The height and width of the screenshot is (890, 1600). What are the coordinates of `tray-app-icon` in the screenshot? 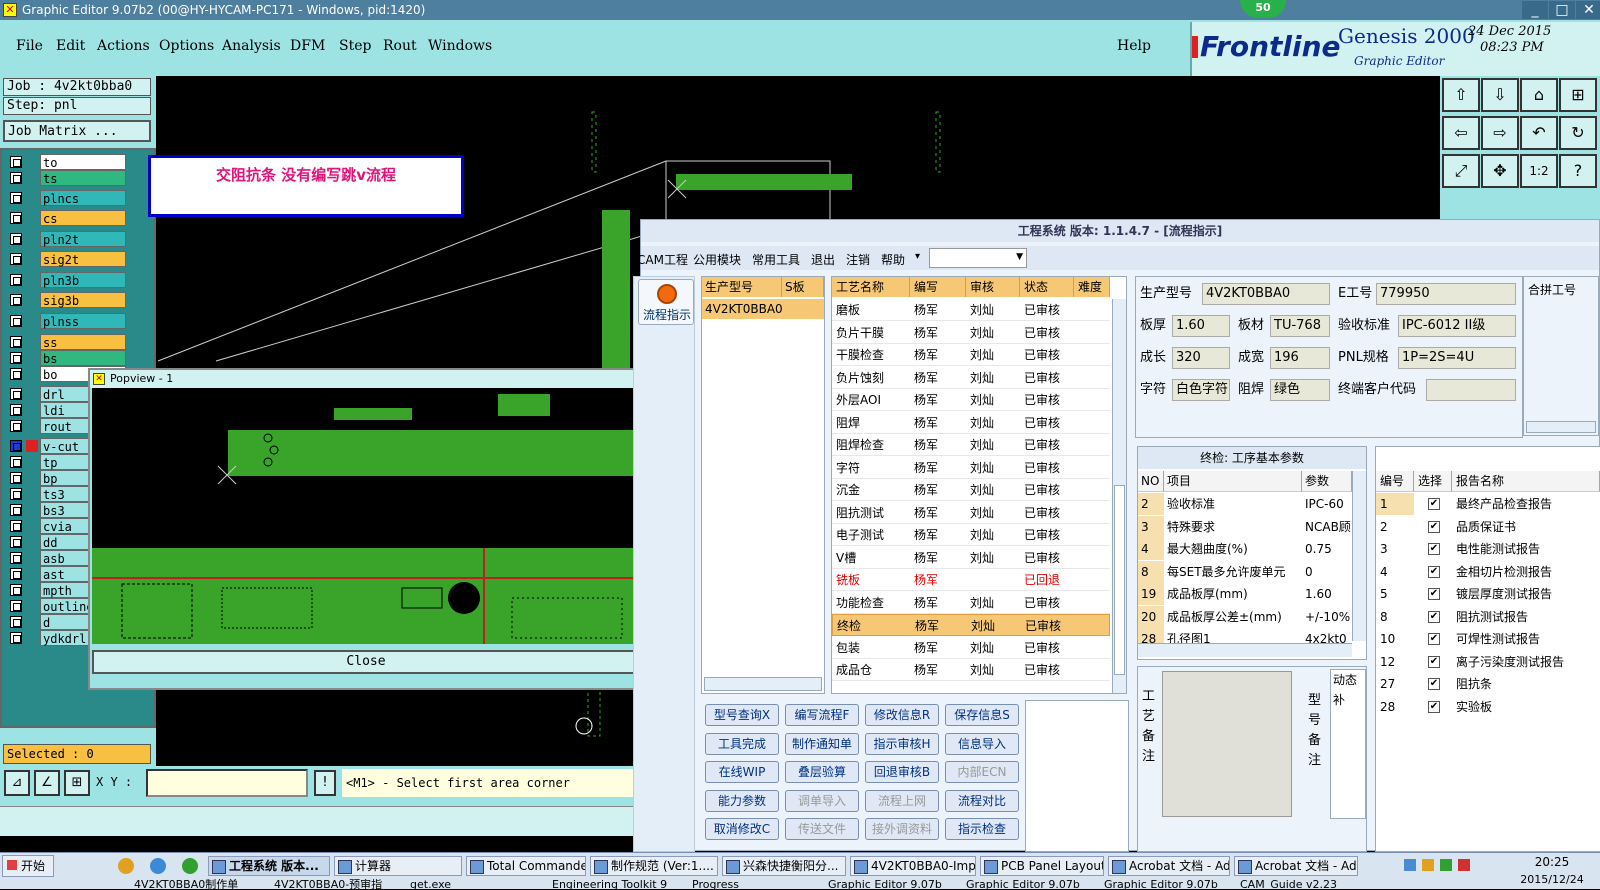 It's located at (1446, 865).